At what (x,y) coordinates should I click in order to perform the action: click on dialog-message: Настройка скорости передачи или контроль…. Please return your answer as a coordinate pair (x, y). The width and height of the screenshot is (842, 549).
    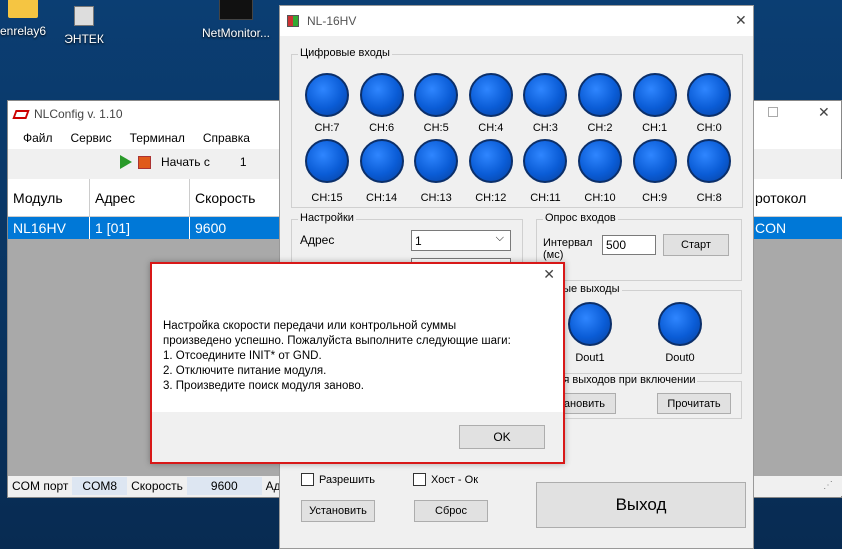
    Looking at the image, I should click on (360, 356).